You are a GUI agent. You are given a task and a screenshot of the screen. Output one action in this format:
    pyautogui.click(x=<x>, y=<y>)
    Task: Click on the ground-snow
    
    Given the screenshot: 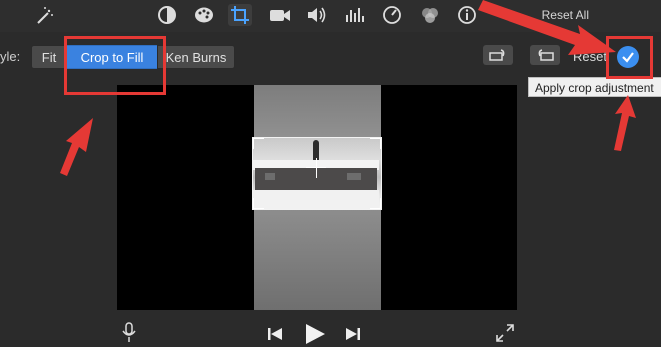 What is the action you would take?
    pyautogui.click(x=316, y=199)
    